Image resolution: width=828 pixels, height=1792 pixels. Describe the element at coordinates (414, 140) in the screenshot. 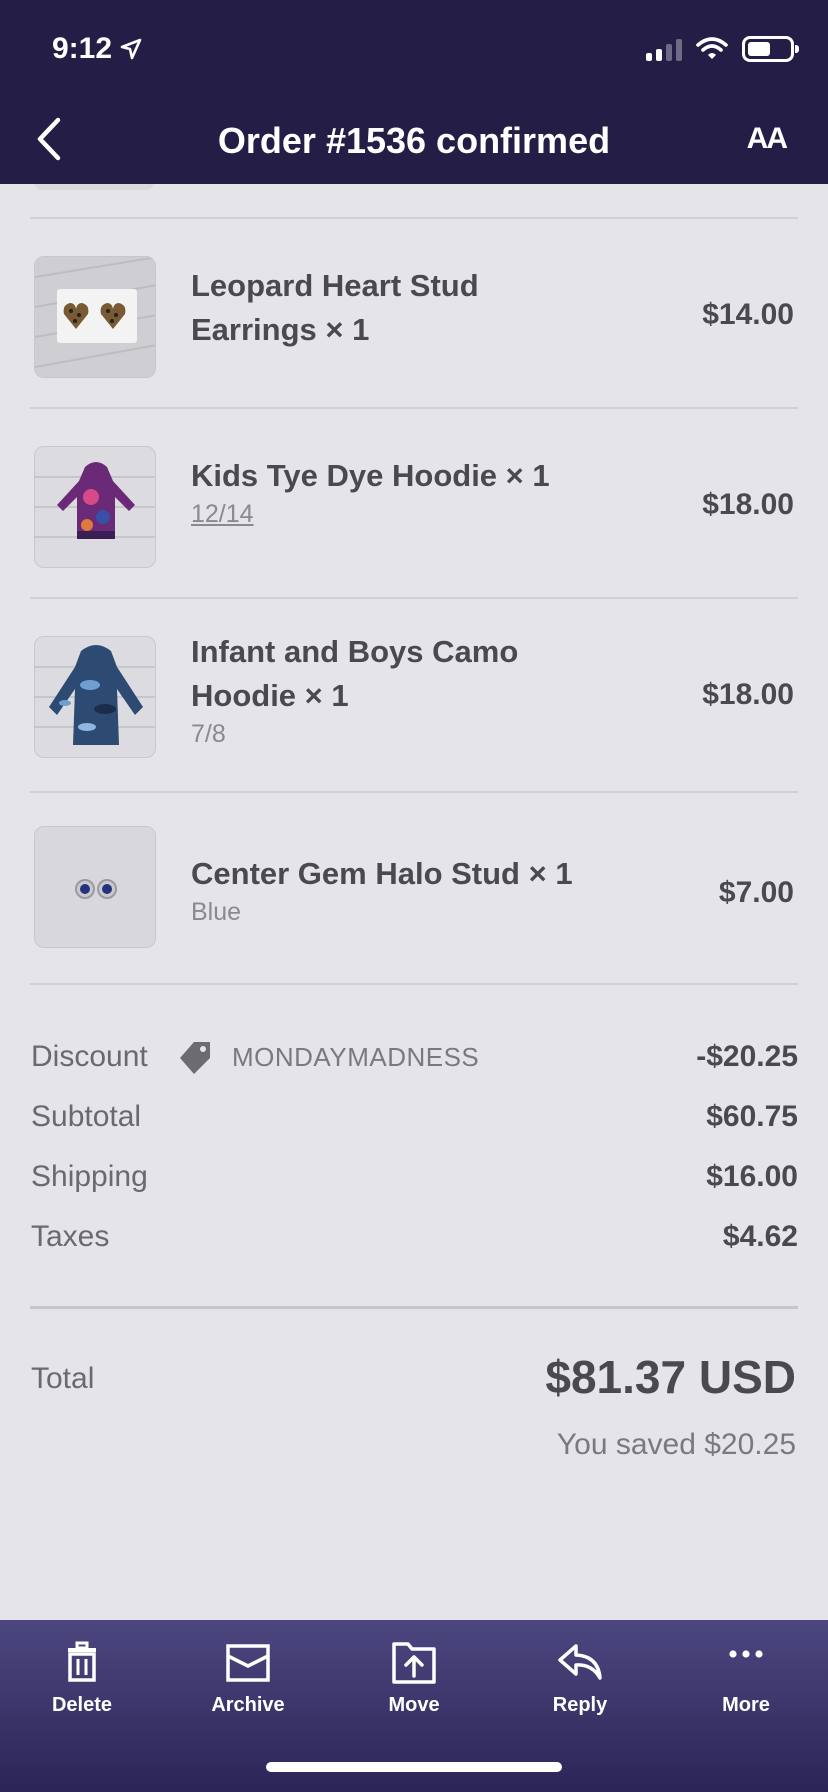

I see `page-title: Order #1536 confirmed` at that location.